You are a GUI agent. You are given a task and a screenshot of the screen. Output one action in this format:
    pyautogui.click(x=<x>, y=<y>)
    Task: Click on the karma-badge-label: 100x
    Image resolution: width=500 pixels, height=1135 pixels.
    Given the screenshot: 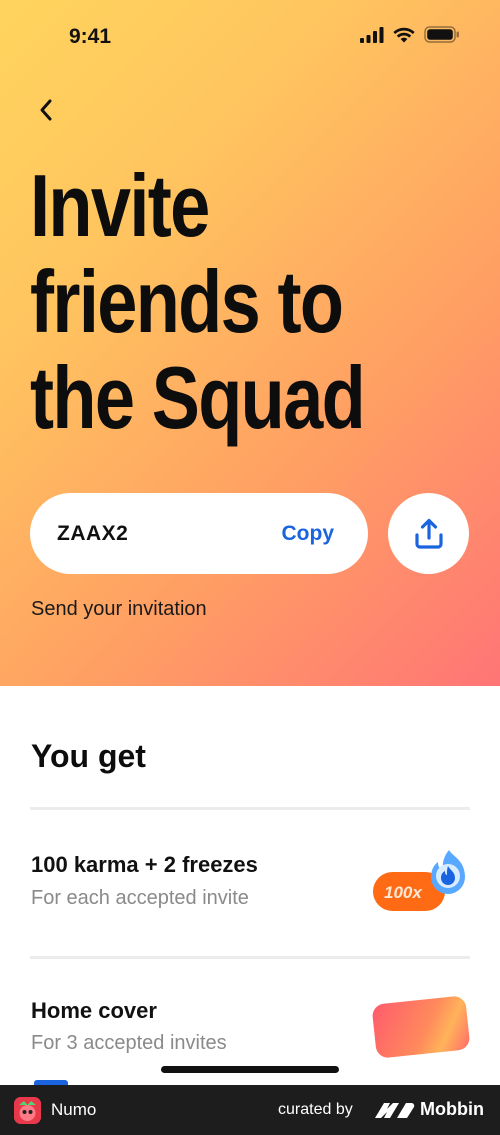 What is the action you would take?
    pyautogui.click(x=403, y=892)
    